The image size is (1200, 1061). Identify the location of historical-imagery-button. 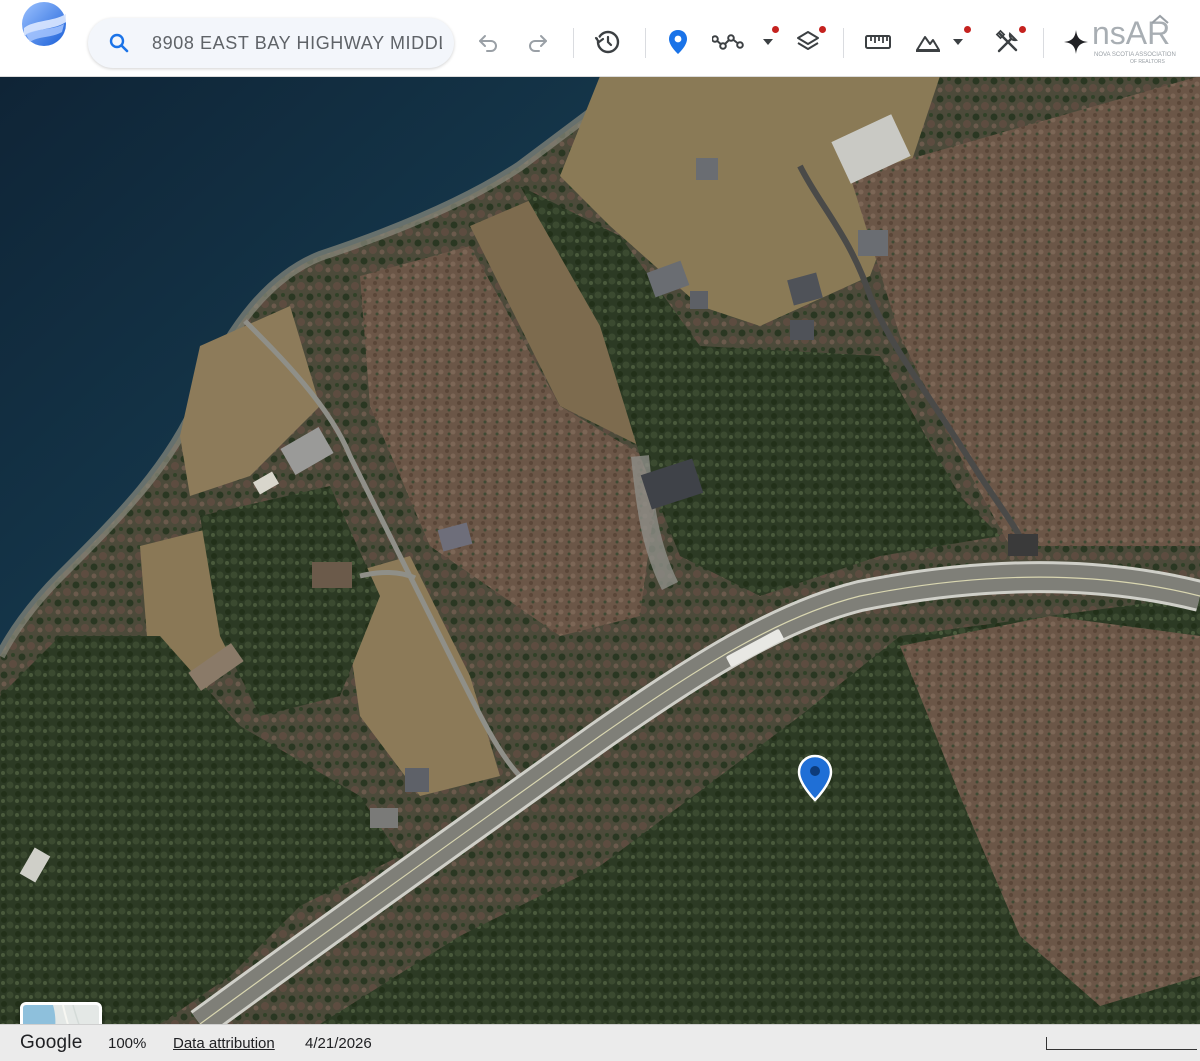
(608, 42).